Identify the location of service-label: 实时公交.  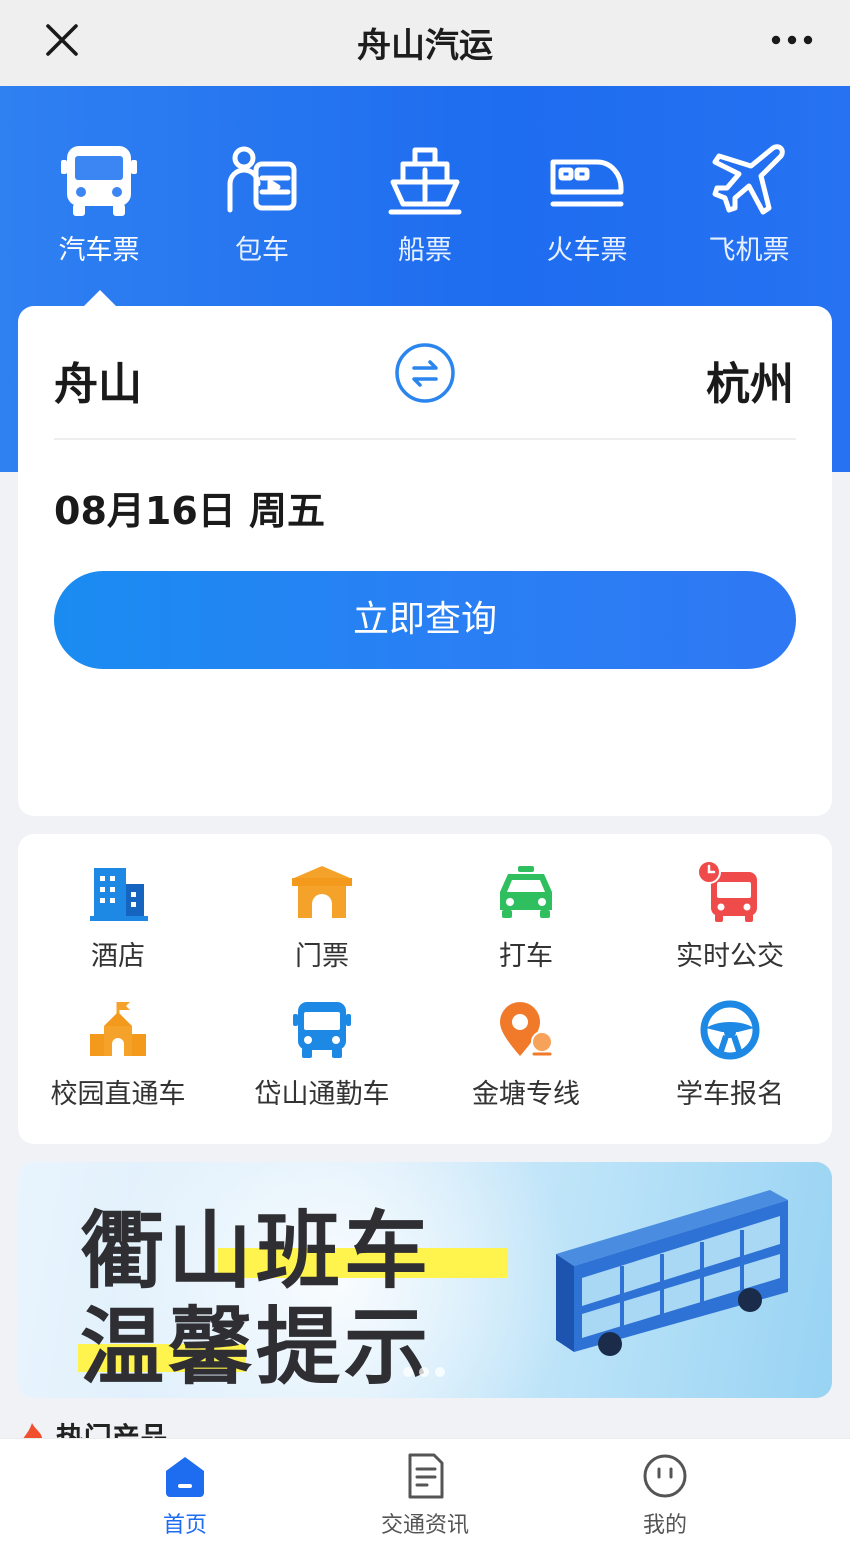
(730, 956).